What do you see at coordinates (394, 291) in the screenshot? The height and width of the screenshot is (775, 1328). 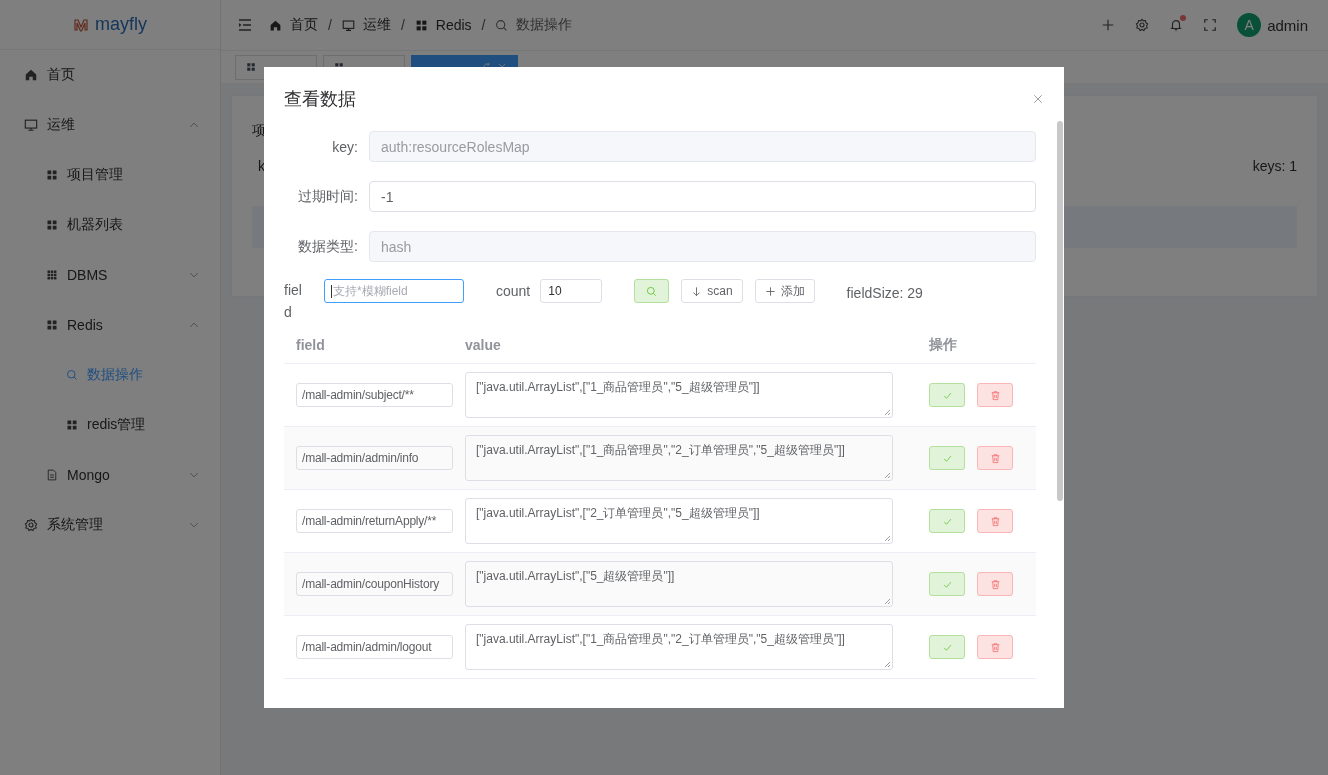 I see `search-field: 支持*模糊field` at bounding box center [394, 291].